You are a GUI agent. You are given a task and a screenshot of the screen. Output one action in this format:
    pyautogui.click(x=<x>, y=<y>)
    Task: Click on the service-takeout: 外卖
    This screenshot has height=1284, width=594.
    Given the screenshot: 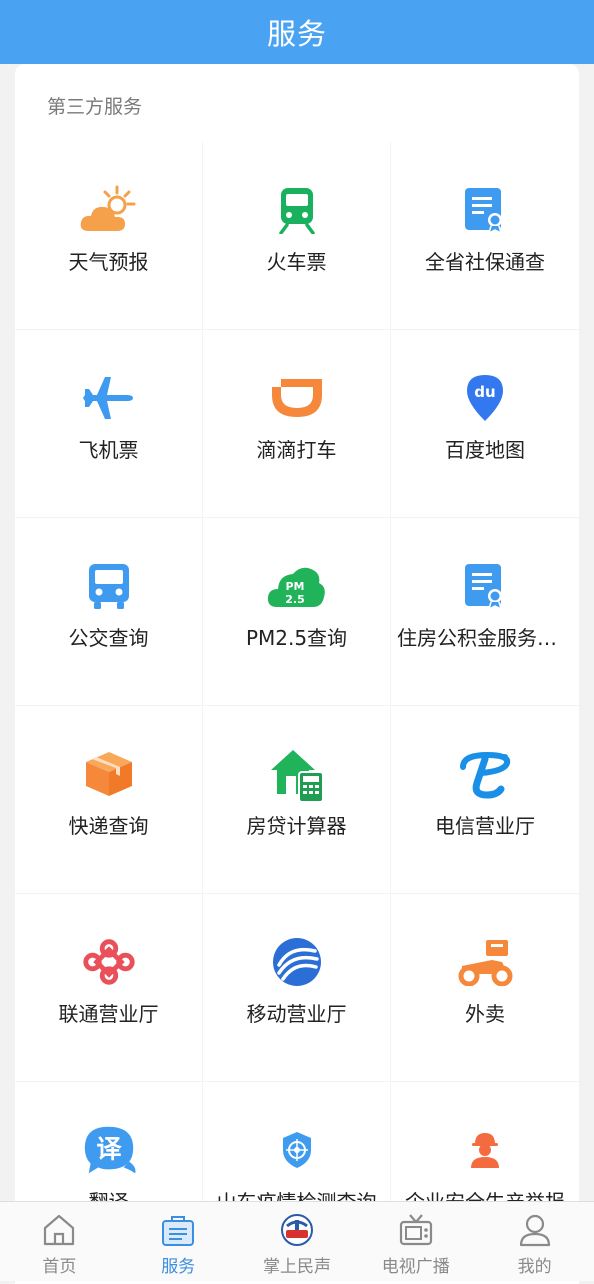 What is the action you would take?
    pyautogui.click(x=485, y=988)
    